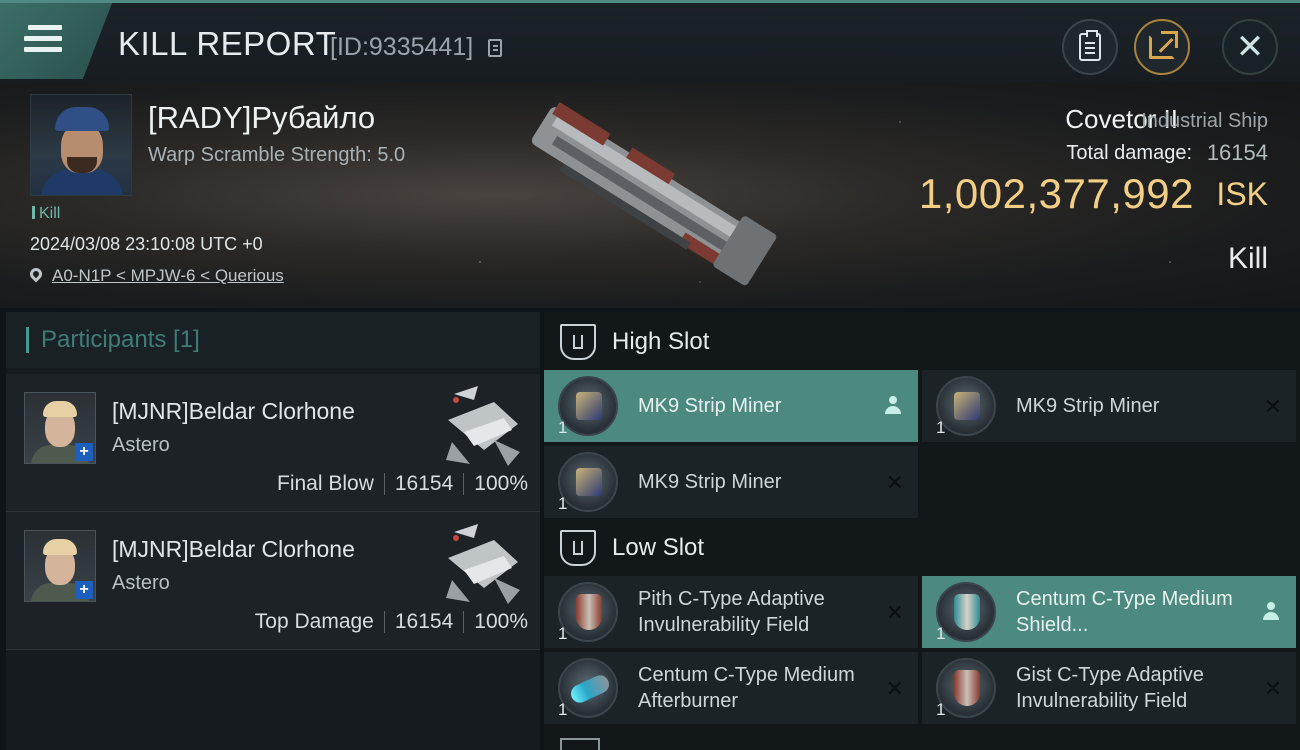  Describe the element at coordinates (1129, 153) in the screenshot. I see `total-damage-label: Total damage:` at that location.